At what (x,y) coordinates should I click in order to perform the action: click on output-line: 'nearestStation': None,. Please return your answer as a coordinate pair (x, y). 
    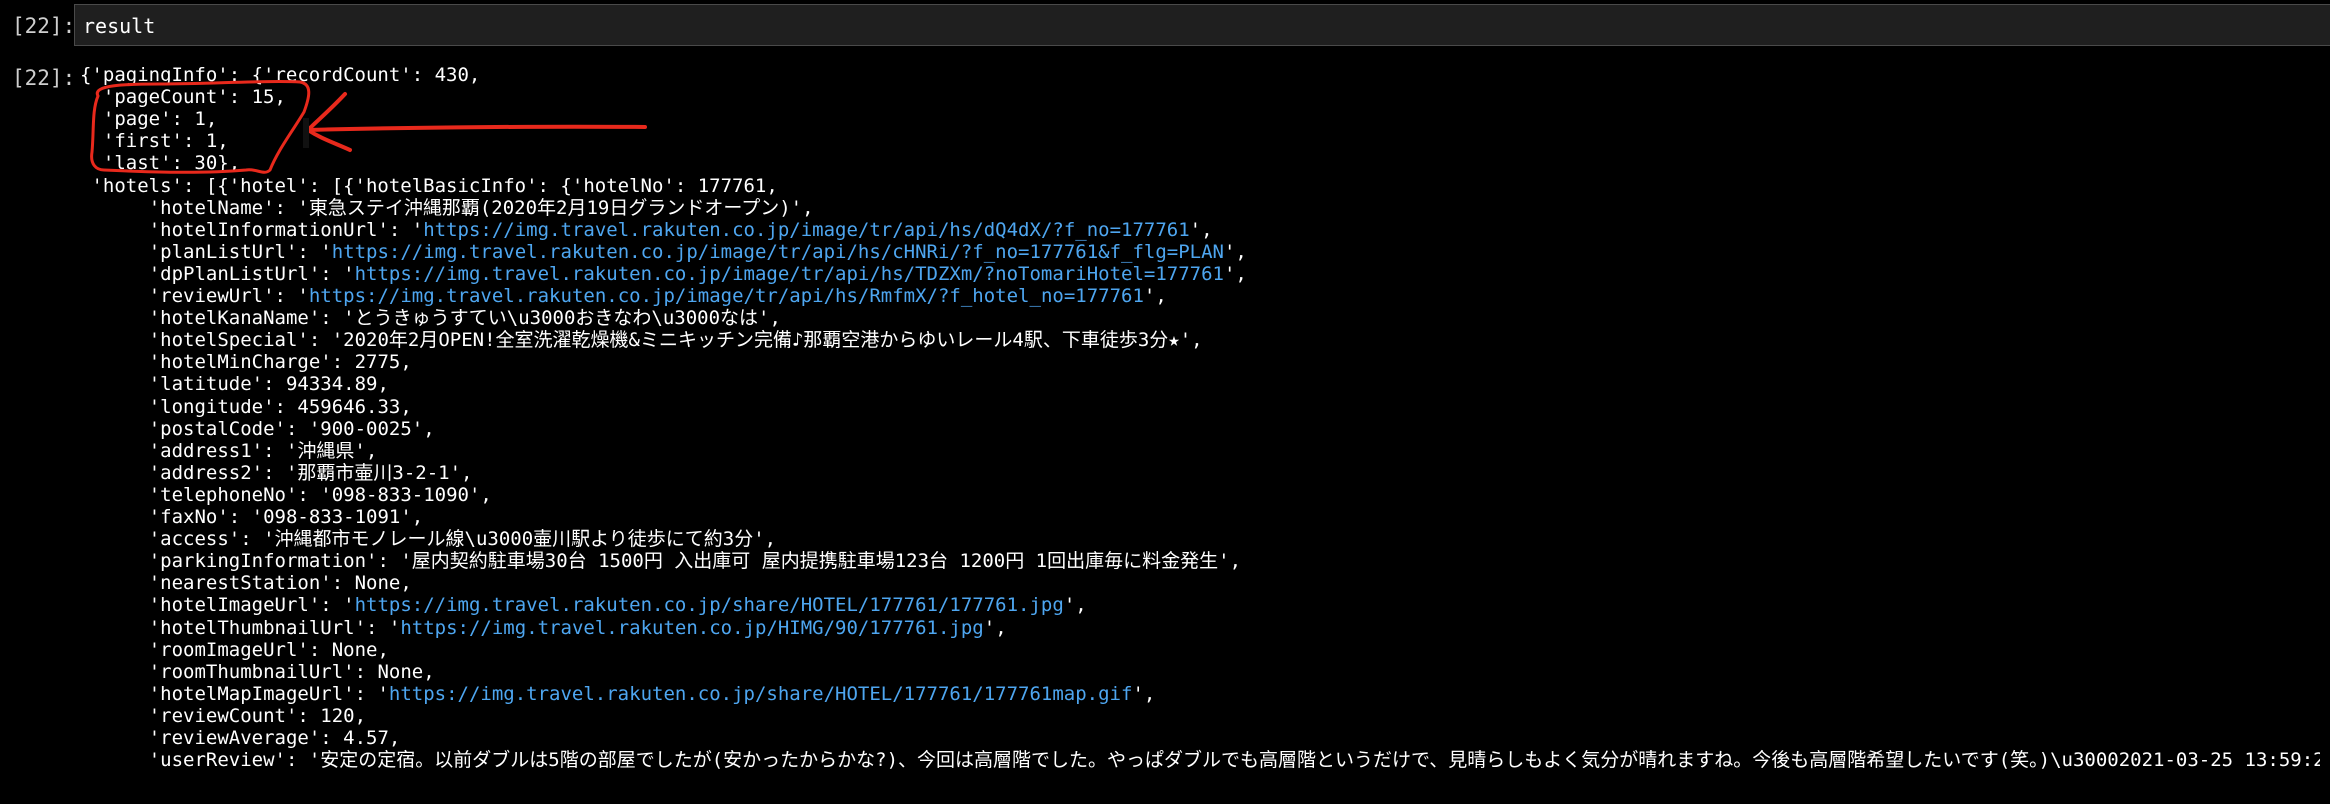
    Looking at the image, I should click on (280, 583).